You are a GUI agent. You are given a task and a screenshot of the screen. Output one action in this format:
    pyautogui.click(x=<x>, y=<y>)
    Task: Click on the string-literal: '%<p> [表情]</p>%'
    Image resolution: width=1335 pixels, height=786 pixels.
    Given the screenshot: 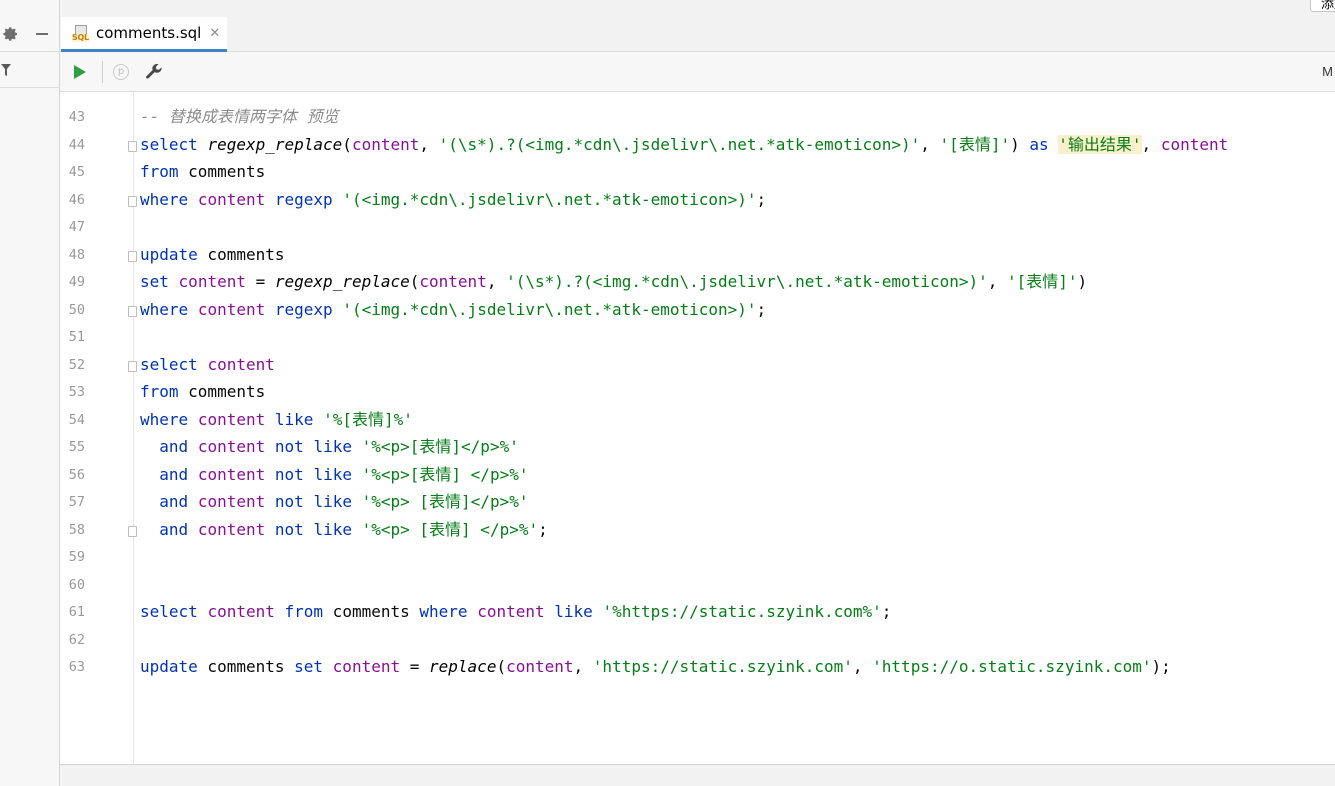 What is the action you would take?
    pyautogui.click(x=445, y=501)
    